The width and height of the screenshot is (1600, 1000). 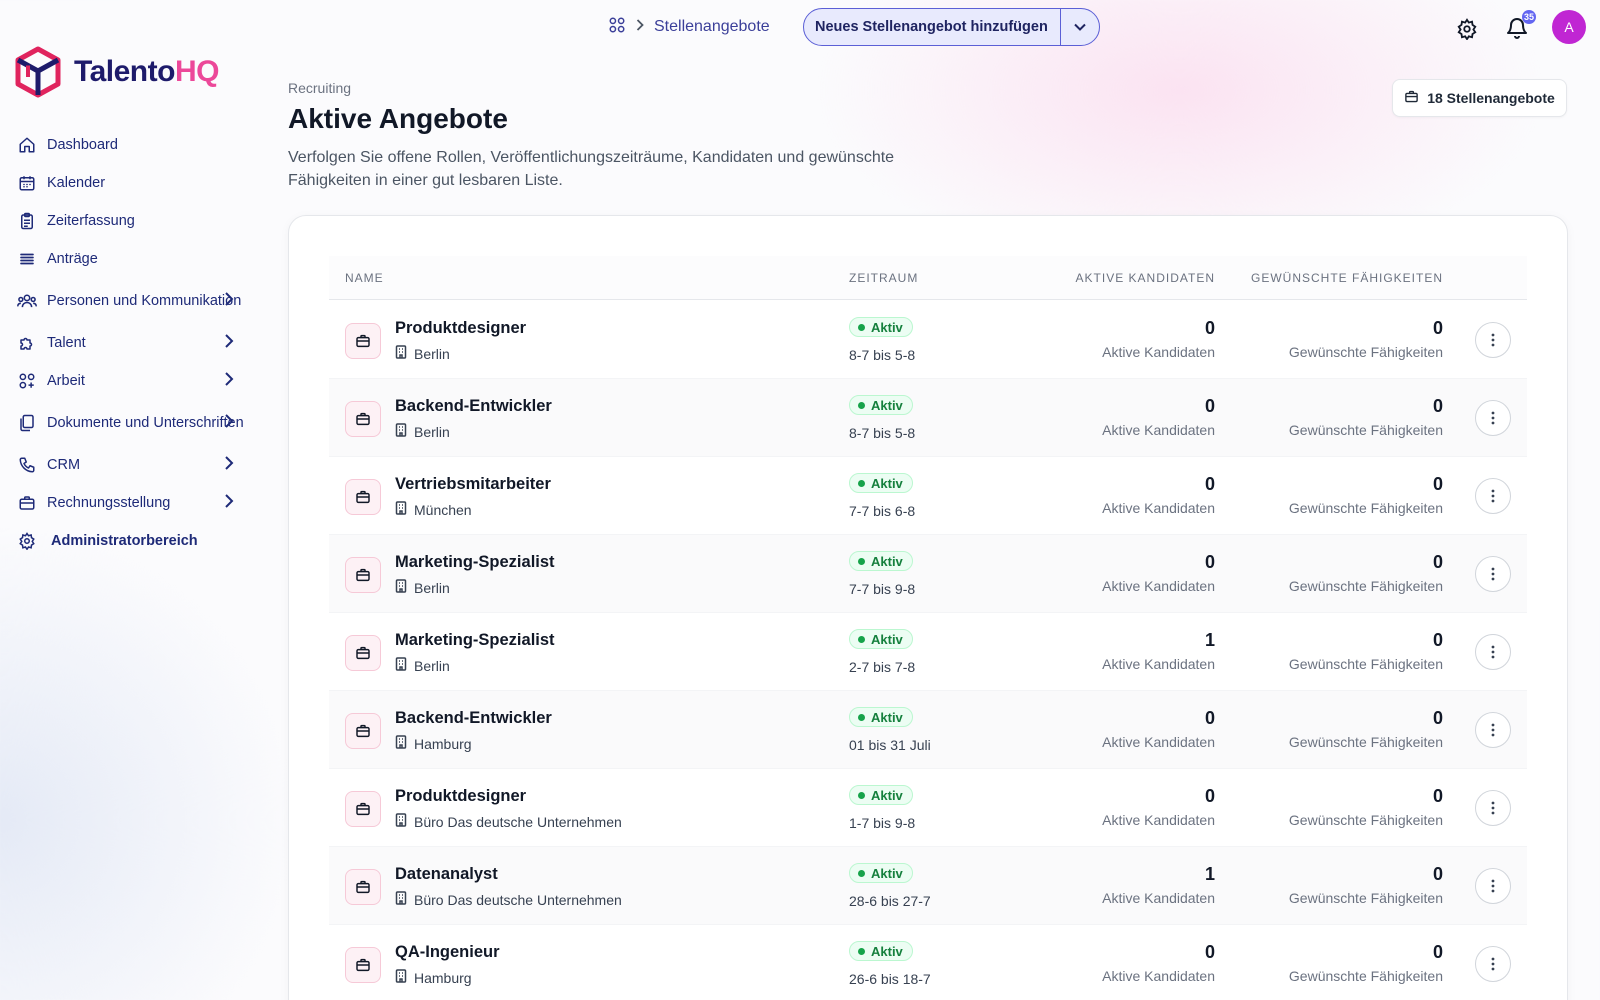 What do you see at coordinates (932, 27) in the screenshot?
I see `new-job-button: Neues Stellenangebot hinzufügen` at bounding box center [932, 27].